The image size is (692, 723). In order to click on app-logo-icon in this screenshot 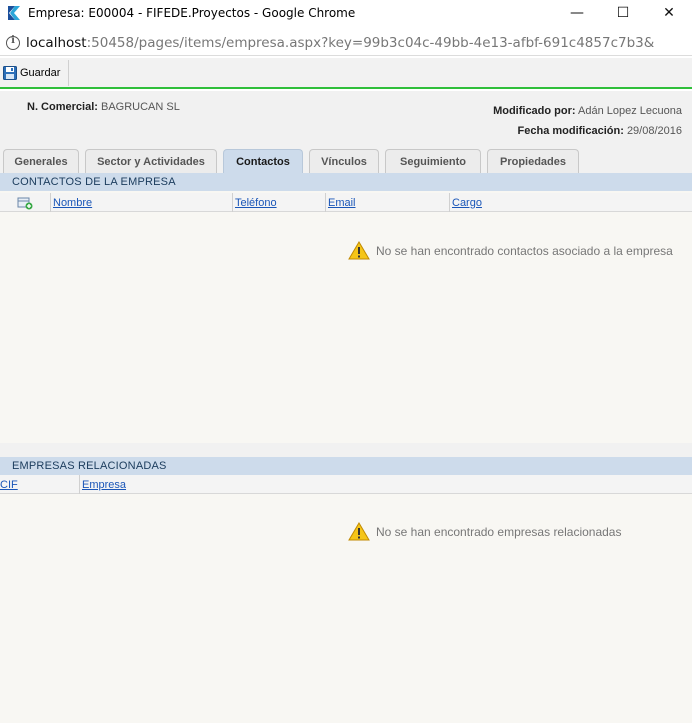, I will do `click(14, 13)`.